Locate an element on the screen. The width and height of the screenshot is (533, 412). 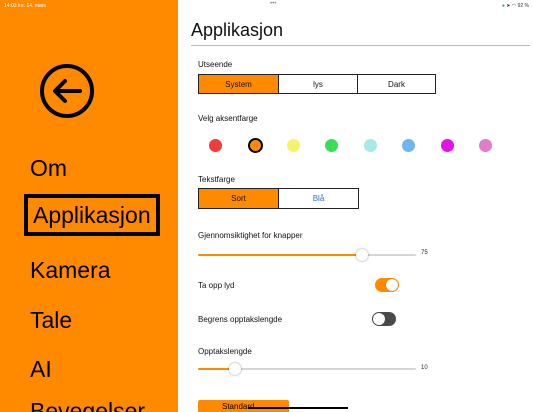
back-arrow-icon is located at coordinates (67, 91).